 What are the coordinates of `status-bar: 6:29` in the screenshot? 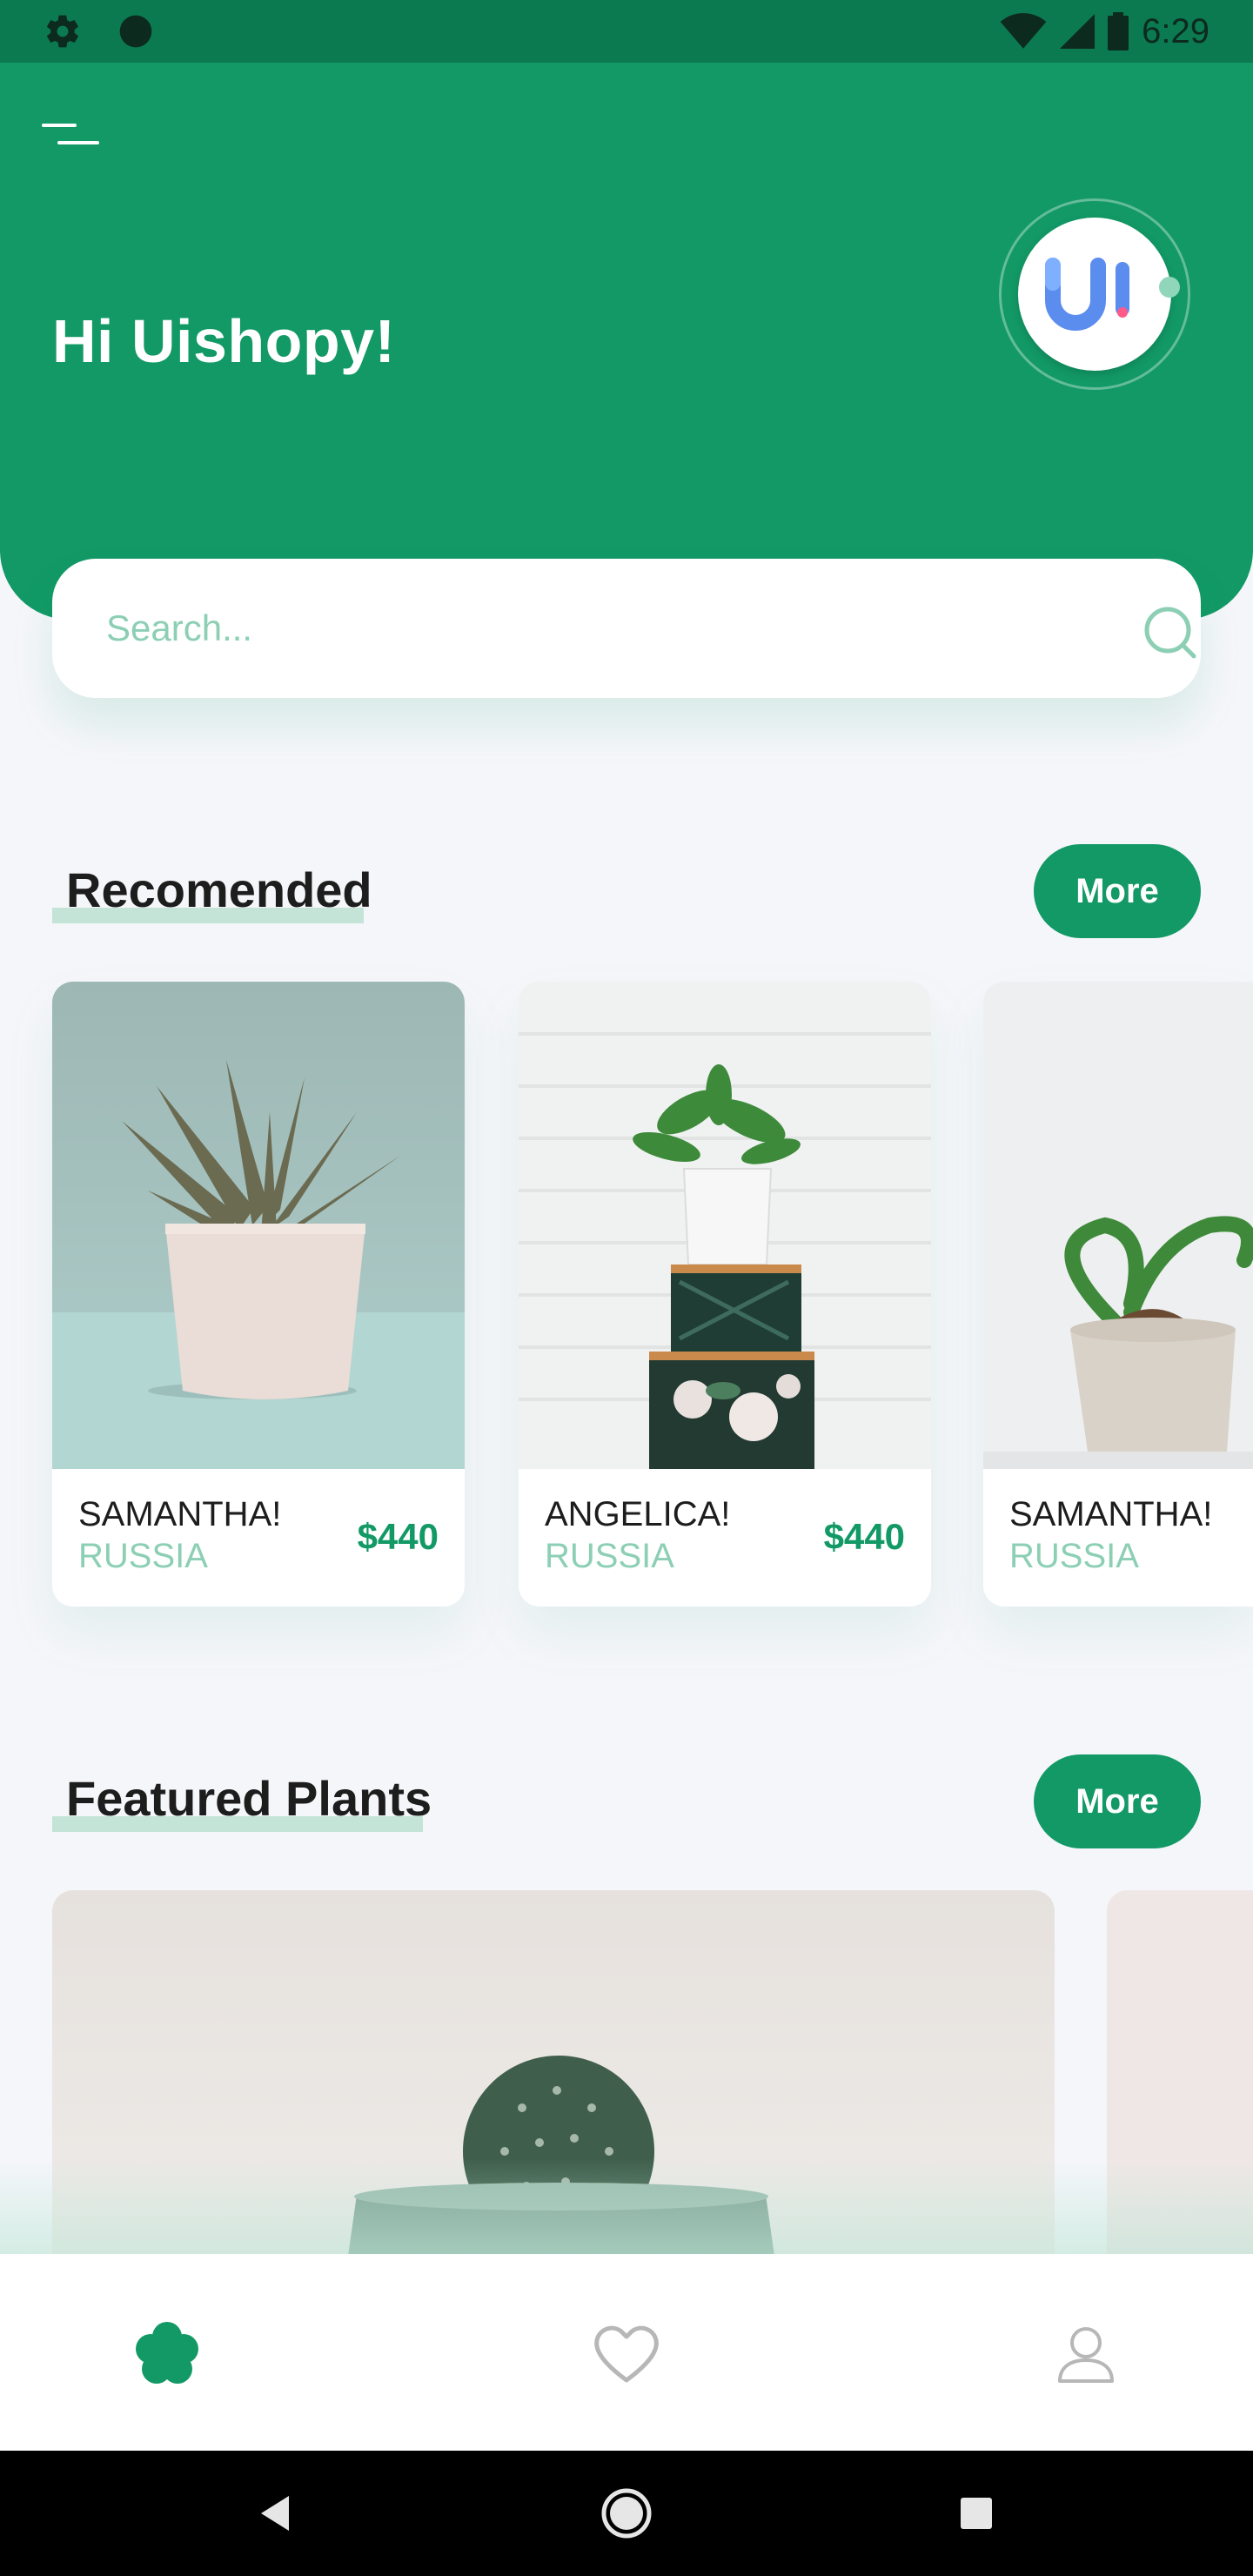 It's located at (626, 32).